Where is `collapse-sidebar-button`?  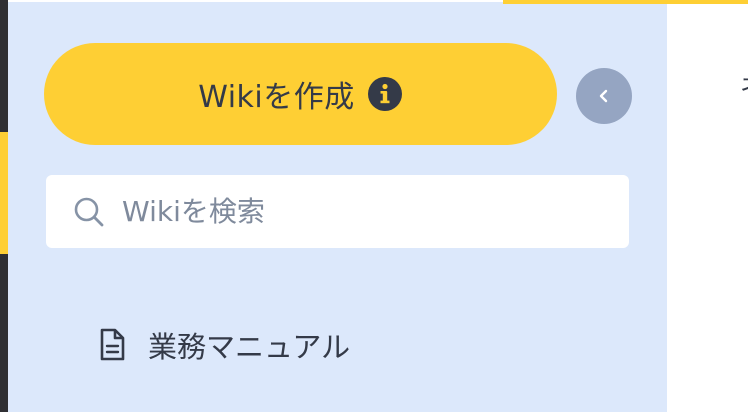
collapse-sidebar-button is located at coordinates (604, 96).